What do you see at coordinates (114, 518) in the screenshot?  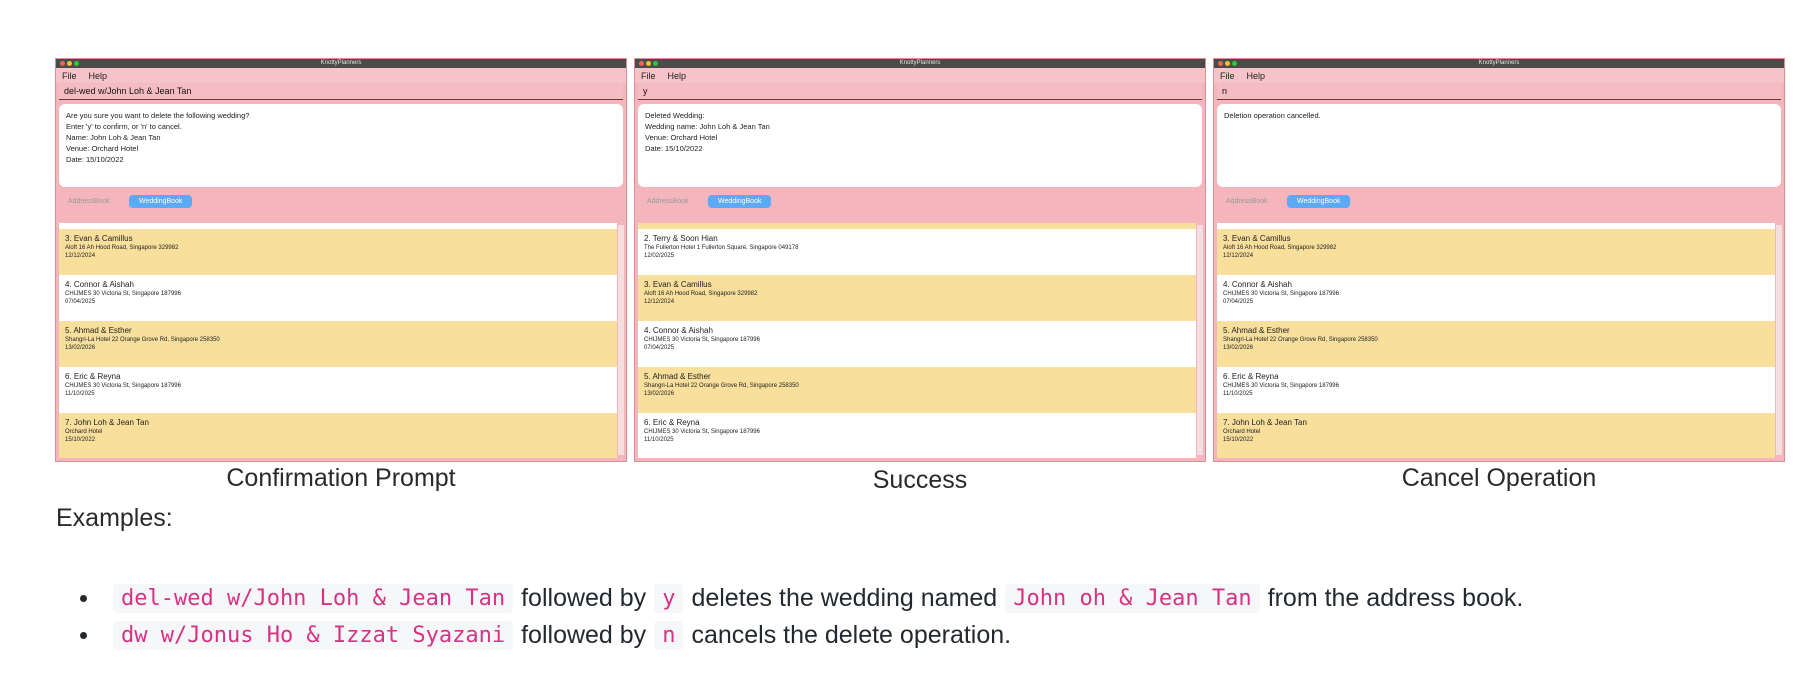 I see `examples-heading: Examples:` at bounding box center [114, 518].